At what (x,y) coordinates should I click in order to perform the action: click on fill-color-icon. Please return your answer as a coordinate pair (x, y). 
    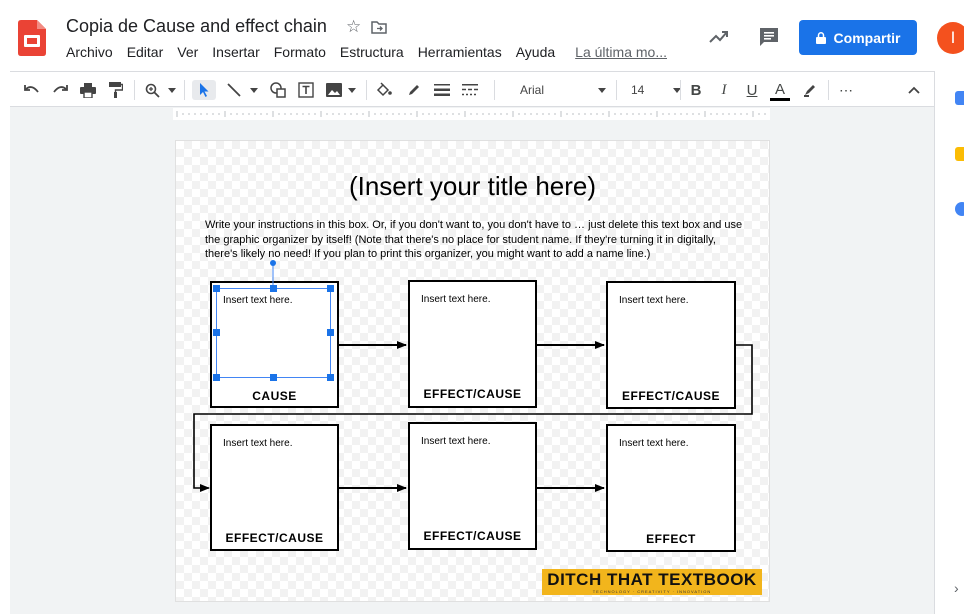
    Looking at the image, I should click on (384, 90).